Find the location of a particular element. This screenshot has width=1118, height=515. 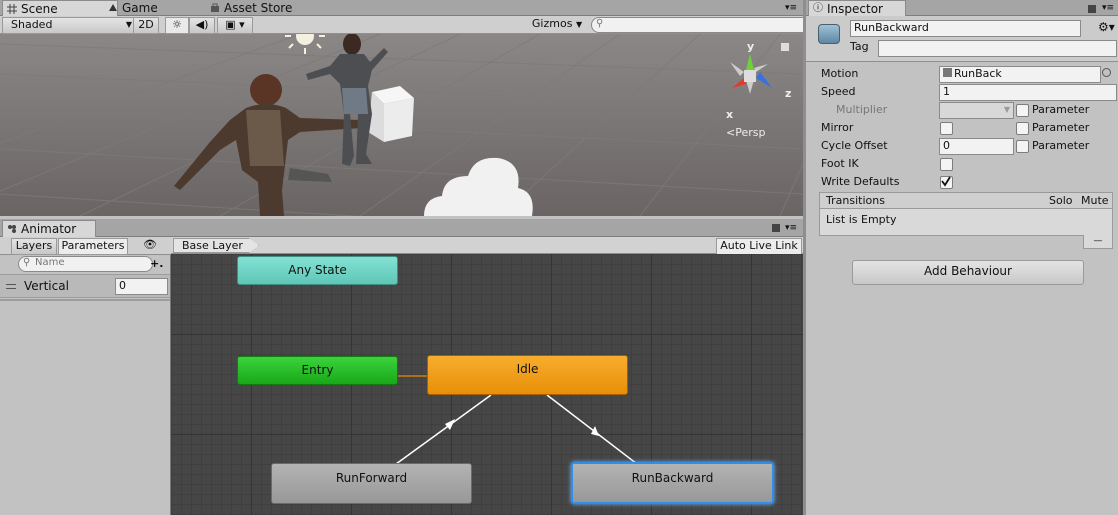

parameter-row: Vertical 0 is located at coordinates (85, 286).